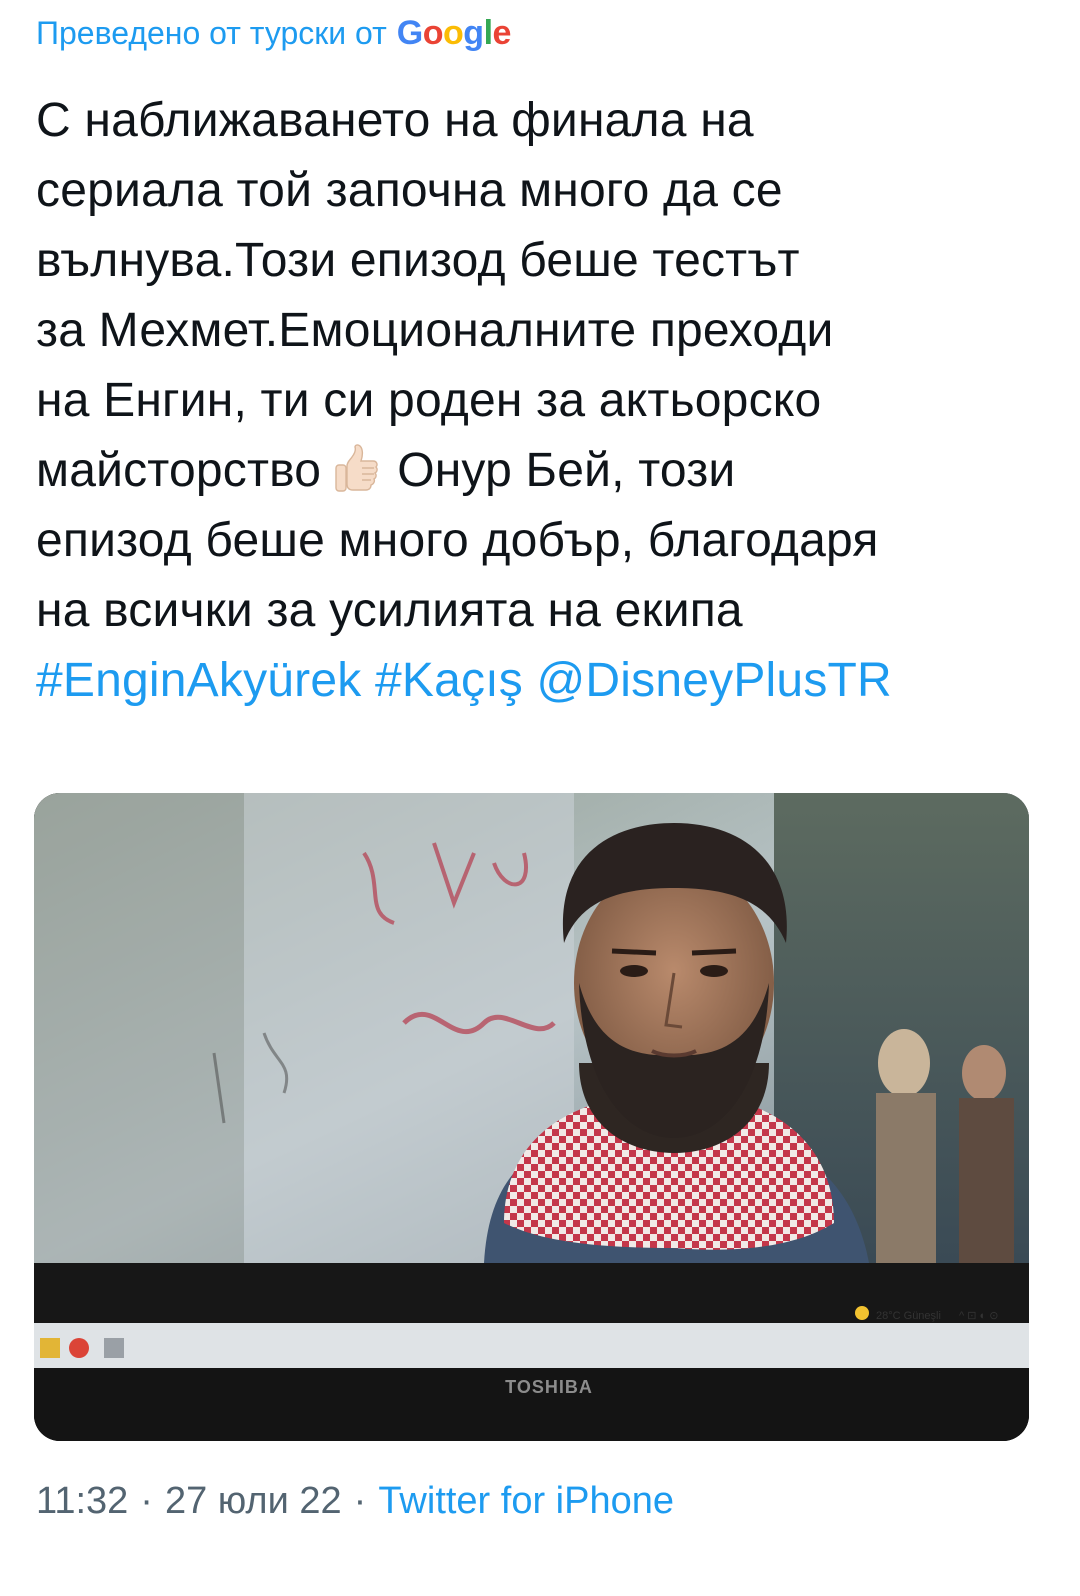 The image size is (1080, 1596). I want to click on tweet-word: майсторство, so click(179, 470).